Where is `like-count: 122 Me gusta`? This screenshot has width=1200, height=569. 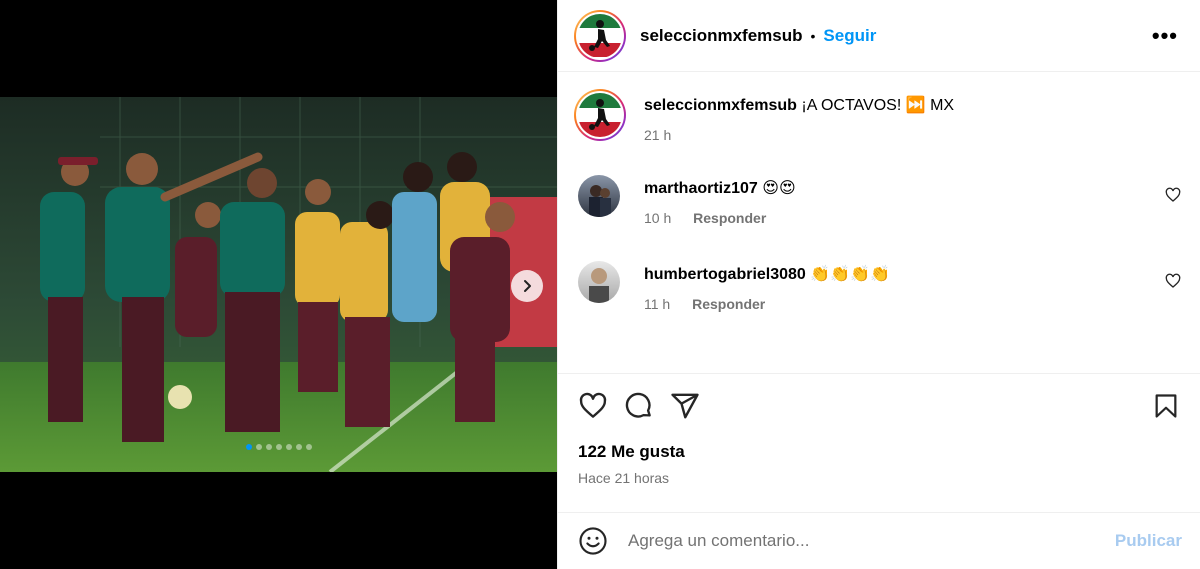 like-count: 122 Me gusta is located at coordinates (879, 452).